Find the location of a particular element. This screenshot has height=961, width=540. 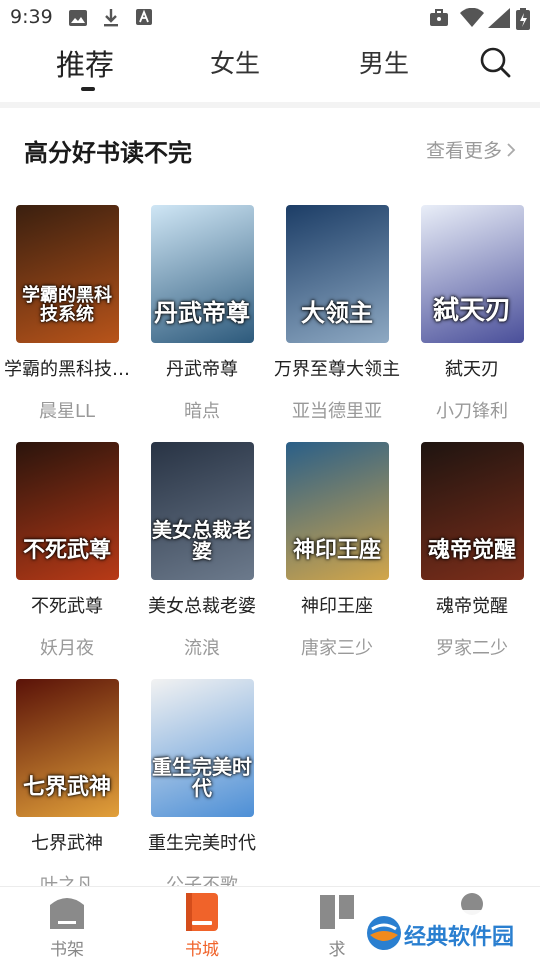

briefcase-icon is located at coordinates (439, 17).